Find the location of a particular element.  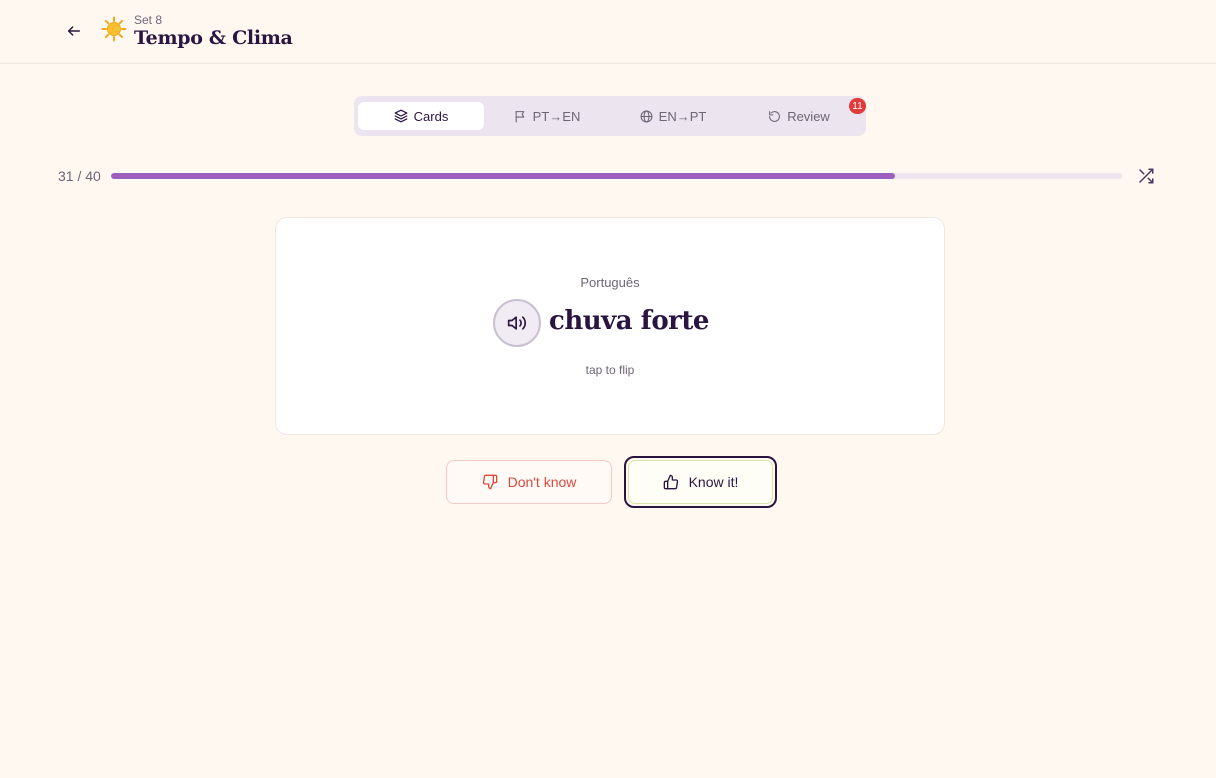

shuffle-icon is located at coordinates (1146, 176).